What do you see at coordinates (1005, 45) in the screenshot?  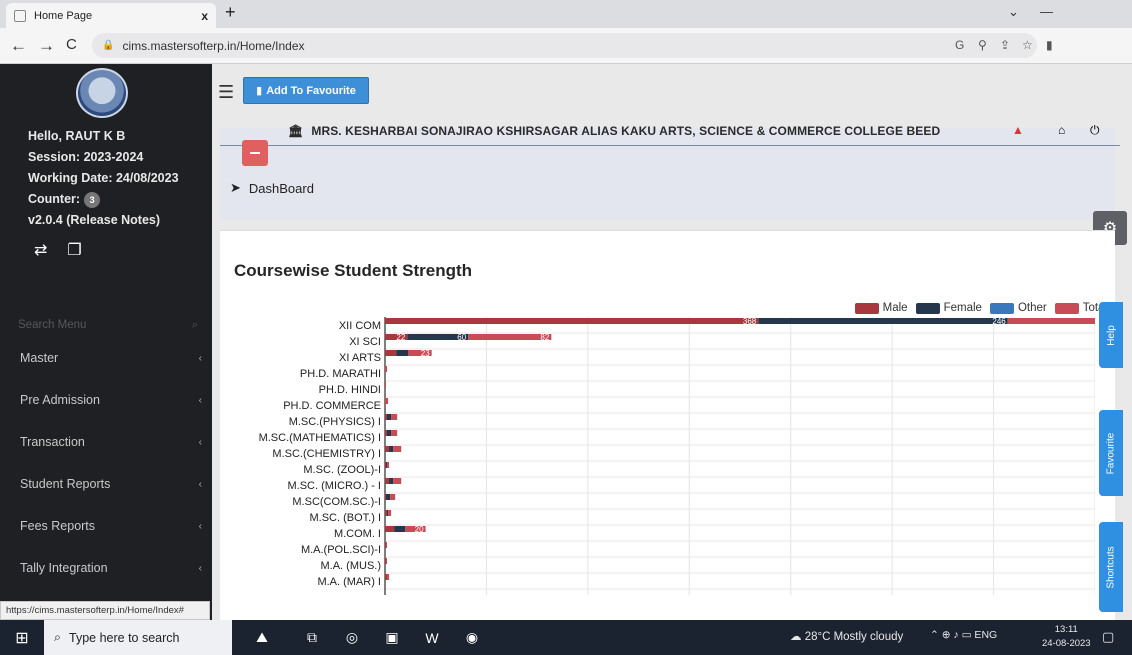 I see `share-icon: ⇪` at bounding box center [1005, 45].